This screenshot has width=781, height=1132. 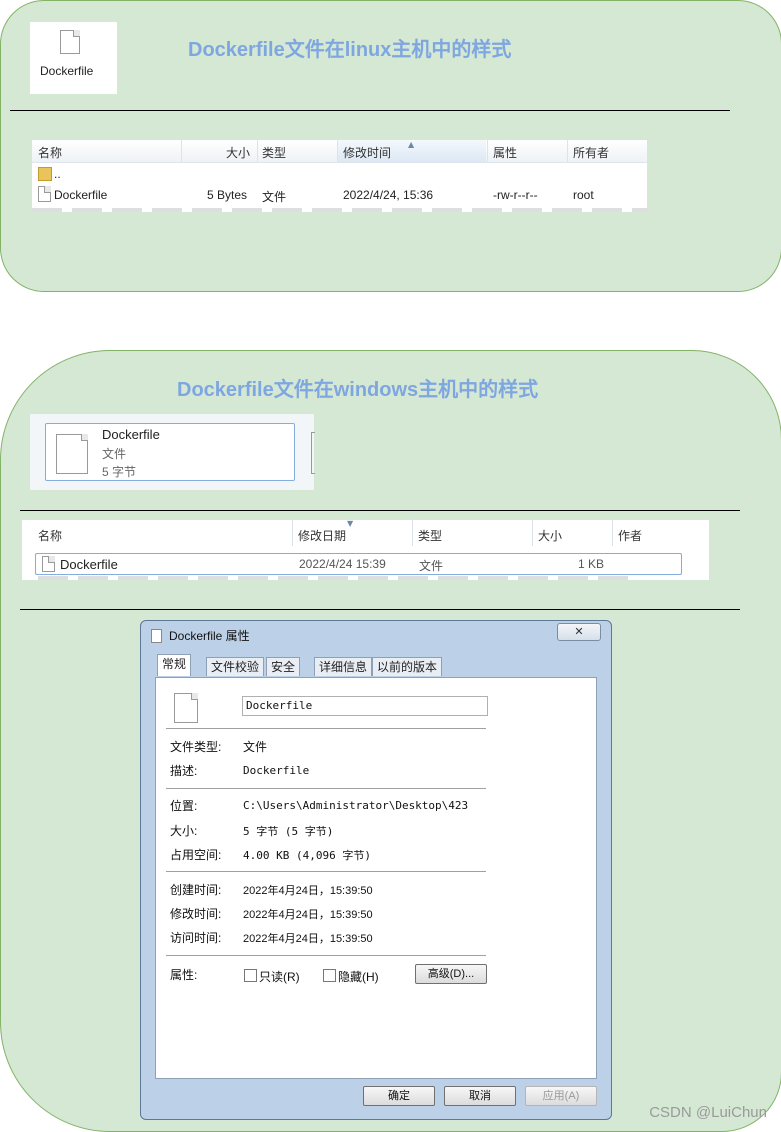 I want to click on filename-value: Dockerfile, so click(x=279, y=705).